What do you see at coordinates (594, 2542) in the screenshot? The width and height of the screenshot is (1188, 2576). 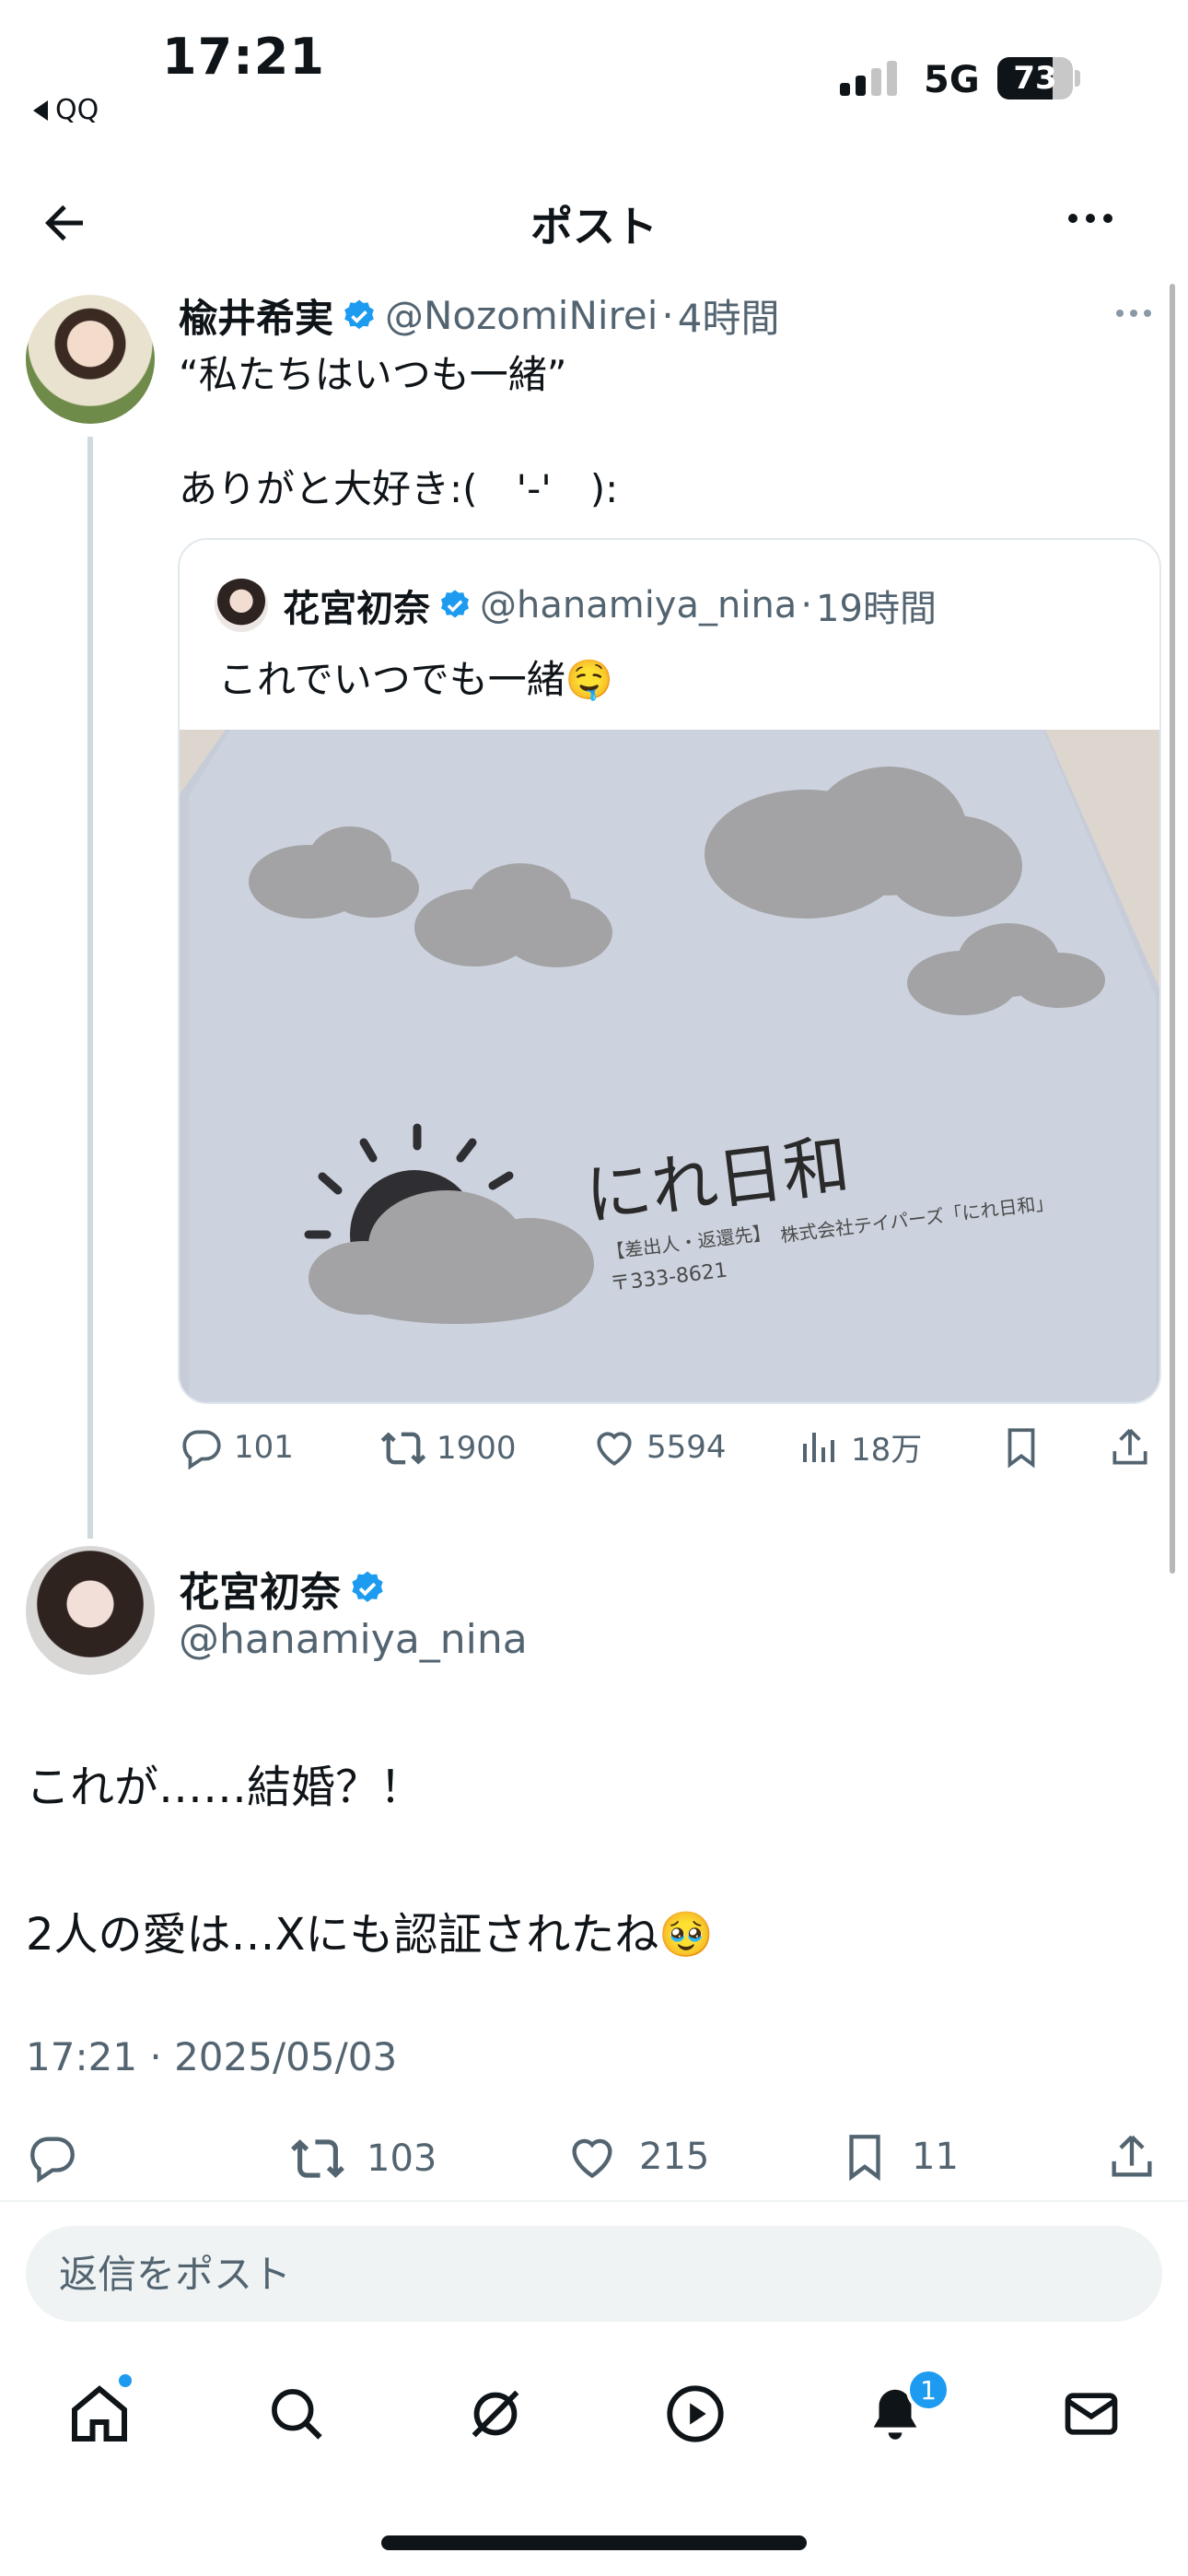 I see `home-indicator` at bounding box center [594, 2542].